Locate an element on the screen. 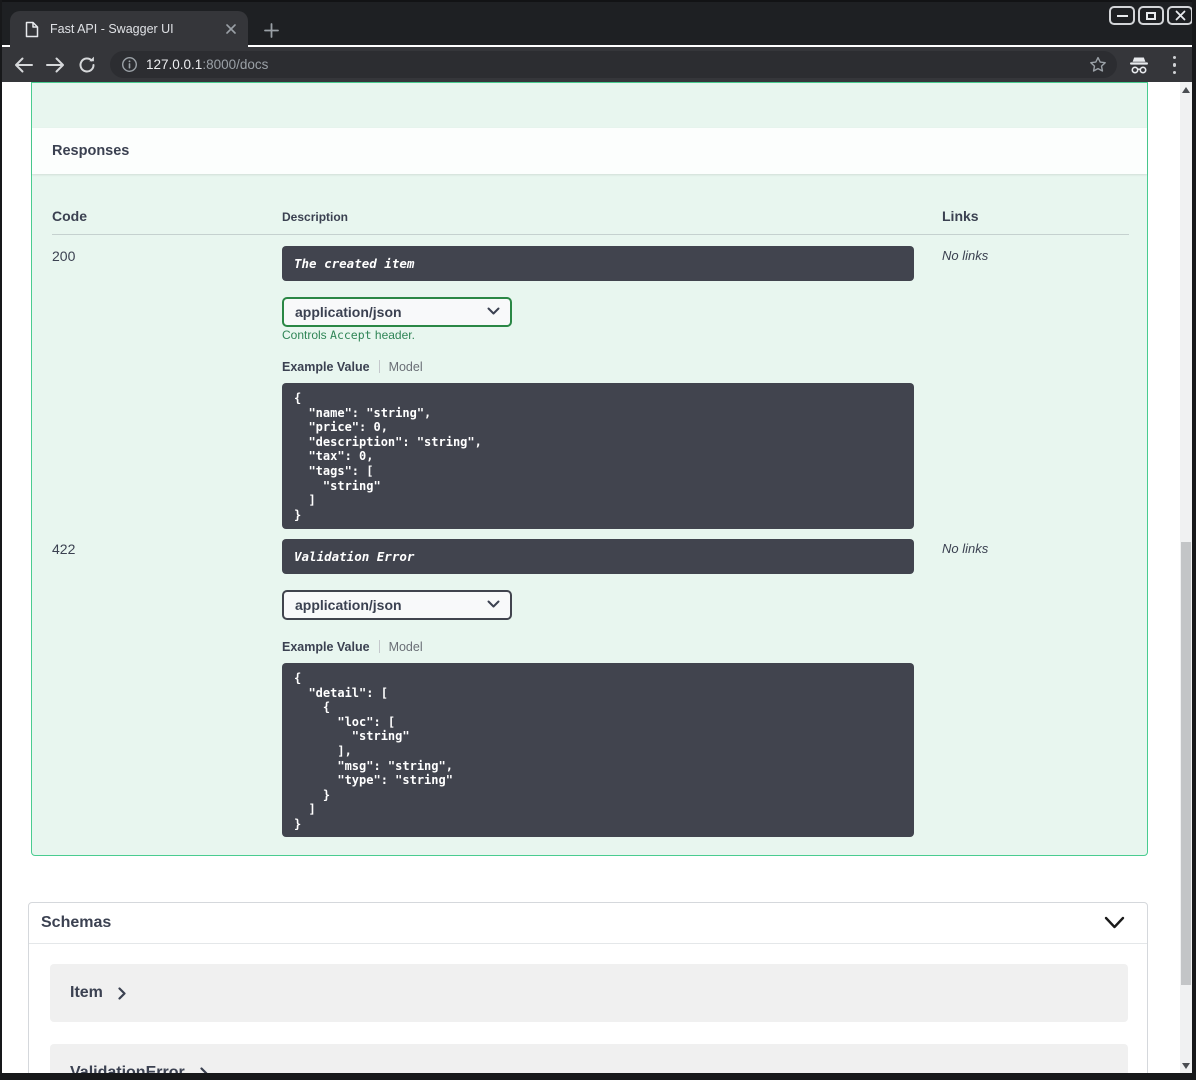 The width and height of the screenshot is (1196, 1080). accept-hint-code: Accept is located at coordinates (351, 335).